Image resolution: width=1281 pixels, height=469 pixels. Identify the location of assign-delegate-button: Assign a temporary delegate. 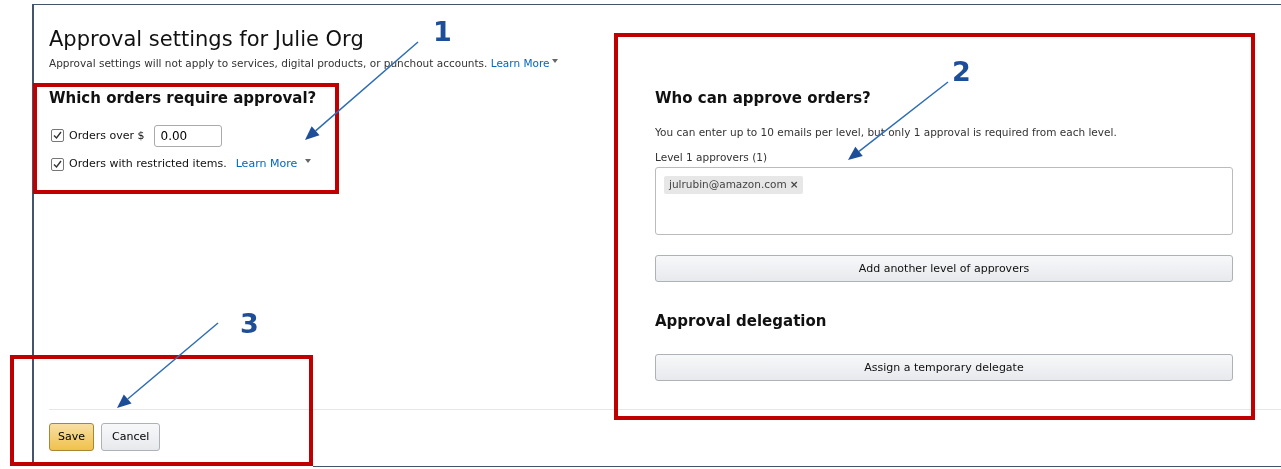
(944, 368).